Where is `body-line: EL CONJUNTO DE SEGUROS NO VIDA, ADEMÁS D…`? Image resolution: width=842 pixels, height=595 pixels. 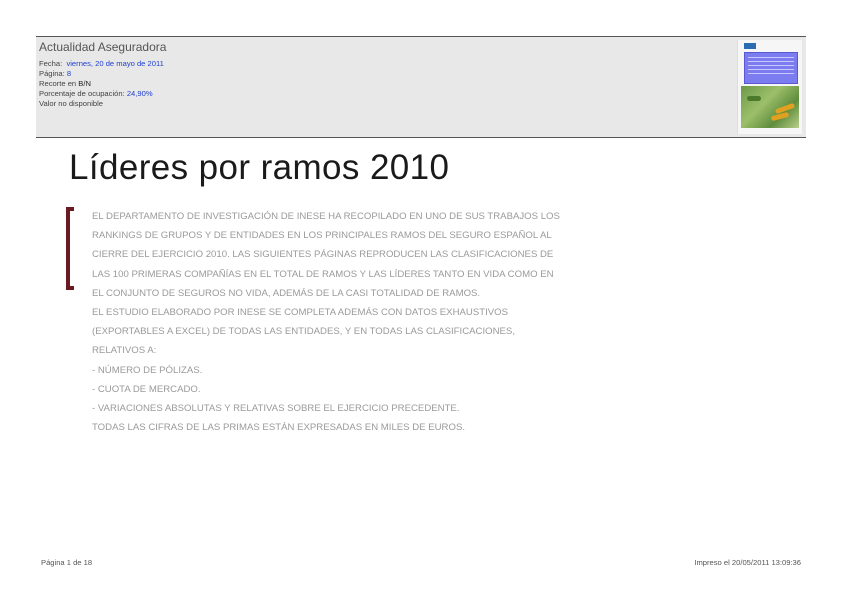 body-line: EL CONJUNTO DE SEGUROS NO VIDA, ADEMÁS D… is located at coordinates (286, 293).